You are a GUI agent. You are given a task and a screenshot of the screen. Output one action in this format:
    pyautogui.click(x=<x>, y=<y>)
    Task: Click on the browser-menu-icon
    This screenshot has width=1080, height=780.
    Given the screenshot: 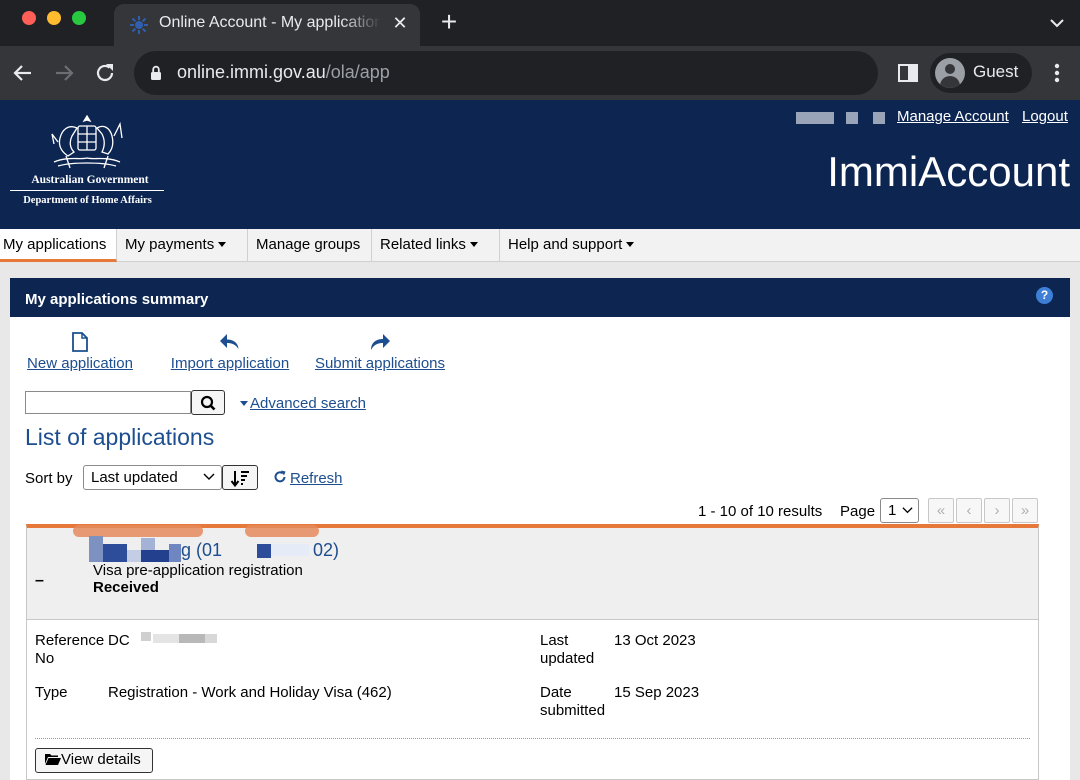 What is the action you would take?
    pyautogui.click(x=1057, y=73)
    